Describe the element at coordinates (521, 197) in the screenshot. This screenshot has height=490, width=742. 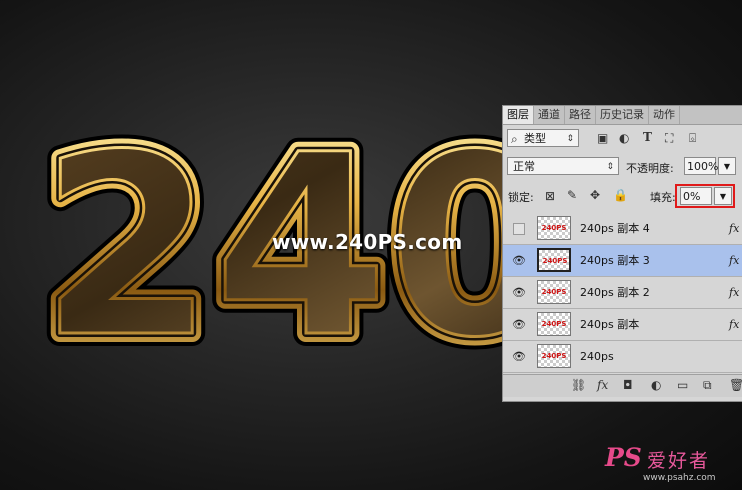
I see `lock-label: 锁定:` at that location.